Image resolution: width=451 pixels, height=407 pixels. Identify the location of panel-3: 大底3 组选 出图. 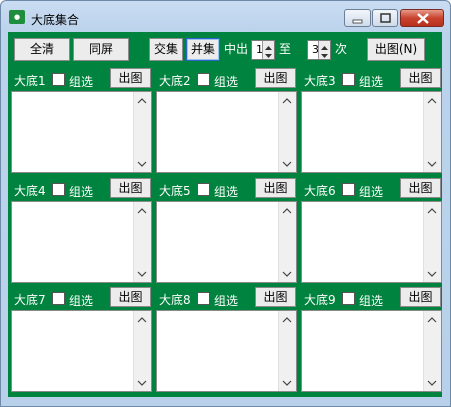
(372, 121).